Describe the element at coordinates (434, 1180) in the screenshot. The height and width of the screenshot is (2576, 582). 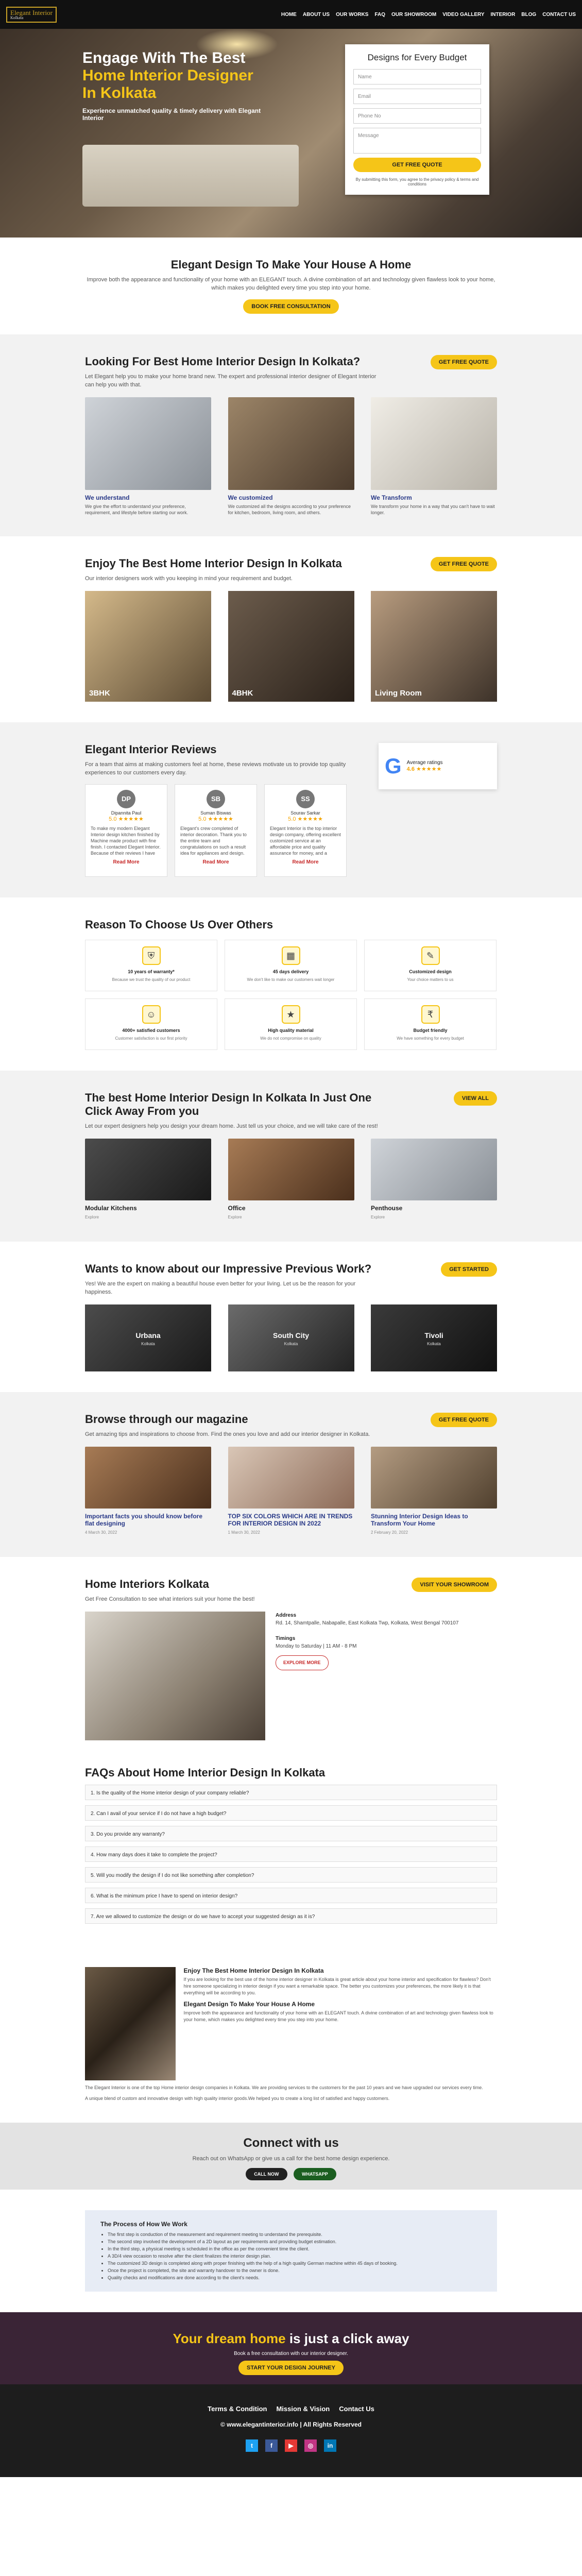
I see `card-penthouse: Penthouse Explore` at that location.